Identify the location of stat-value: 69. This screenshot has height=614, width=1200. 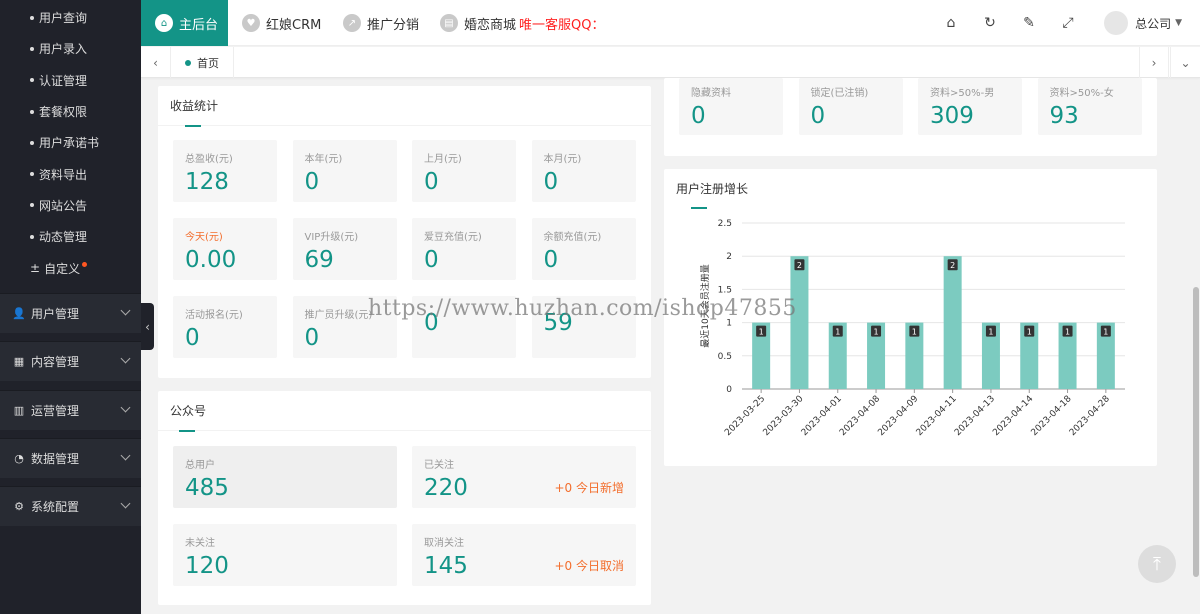
(319, 260).